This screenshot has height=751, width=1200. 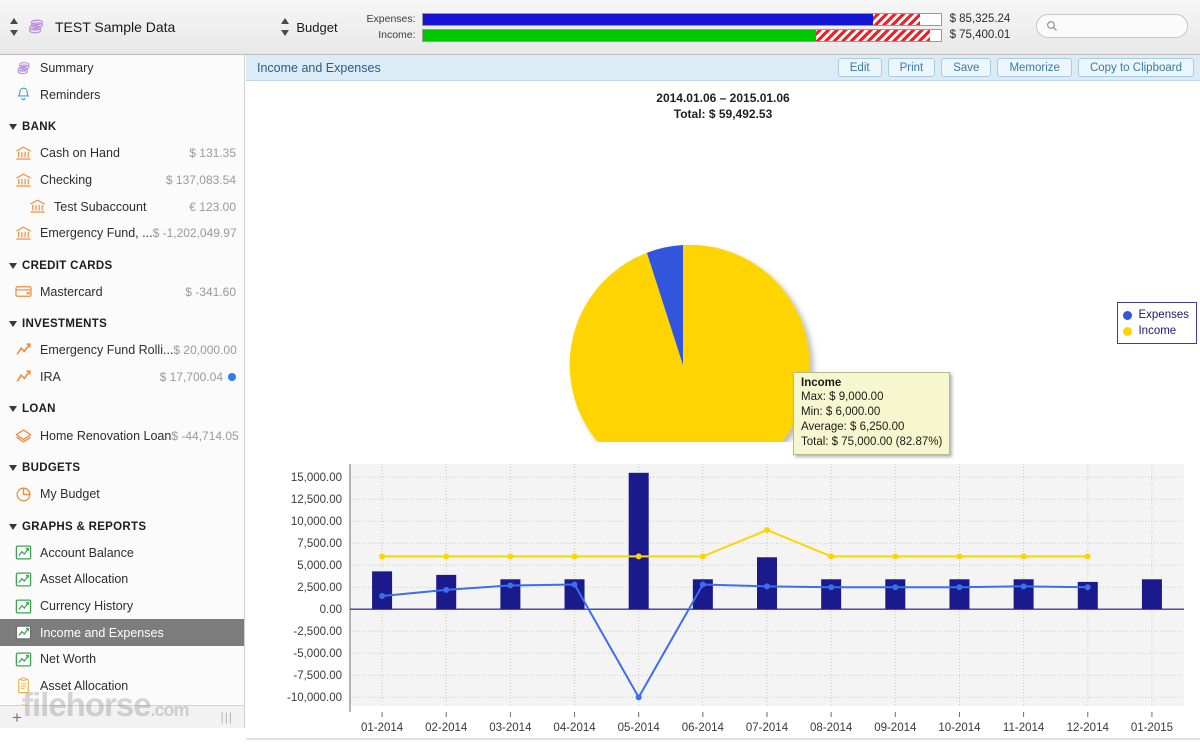 What do you see at coordinates (122, 409) in the screenshot?
I see `sidebar-group-loan: LOAN` at bounding box center [122, 409].